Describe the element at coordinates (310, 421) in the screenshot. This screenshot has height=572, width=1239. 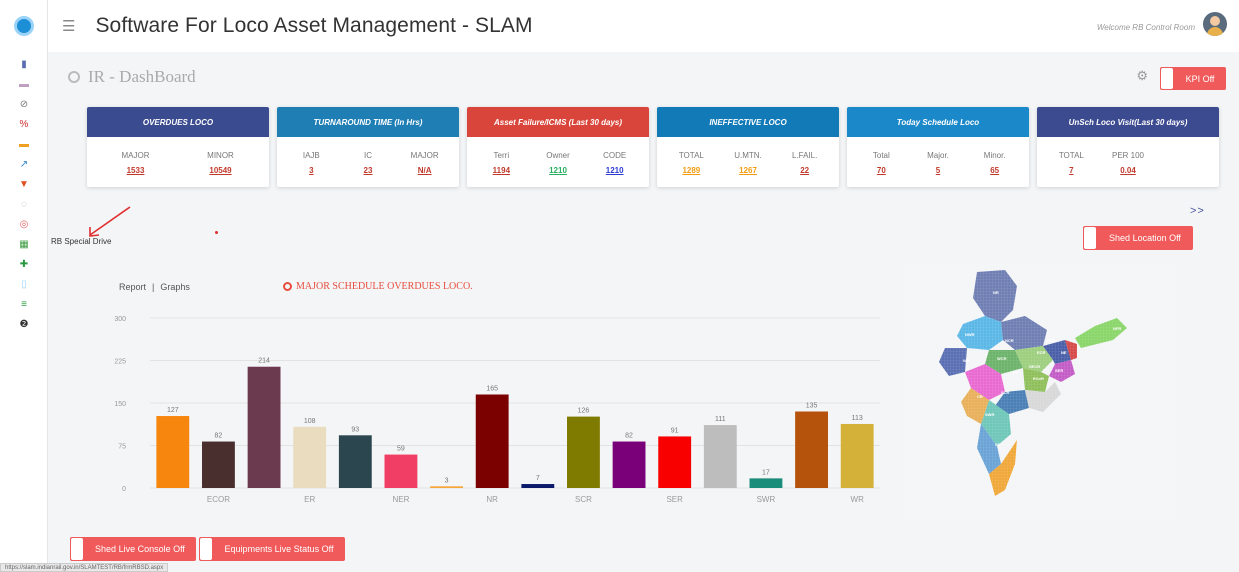
I see `bar-value-label: 108` at that location.